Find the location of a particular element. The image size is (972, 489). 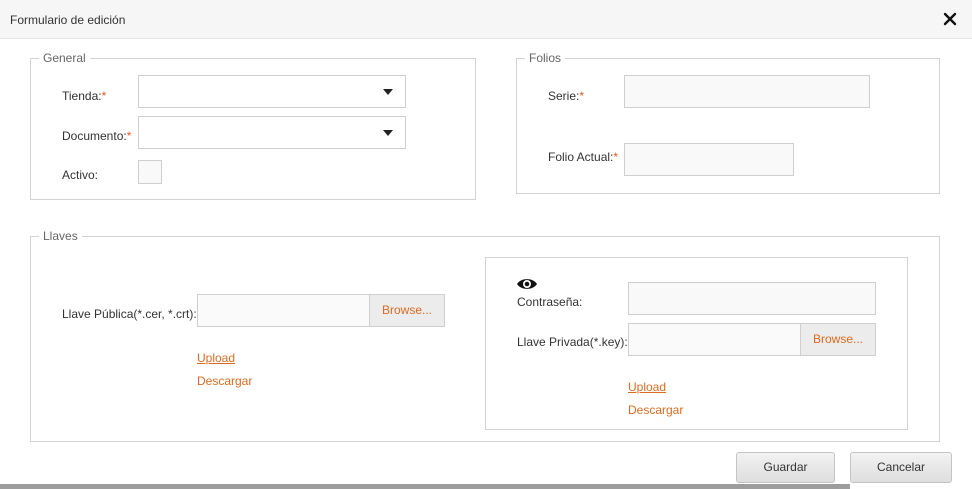

cancelar-button: Cancelar is located at coordinates (901, 467).